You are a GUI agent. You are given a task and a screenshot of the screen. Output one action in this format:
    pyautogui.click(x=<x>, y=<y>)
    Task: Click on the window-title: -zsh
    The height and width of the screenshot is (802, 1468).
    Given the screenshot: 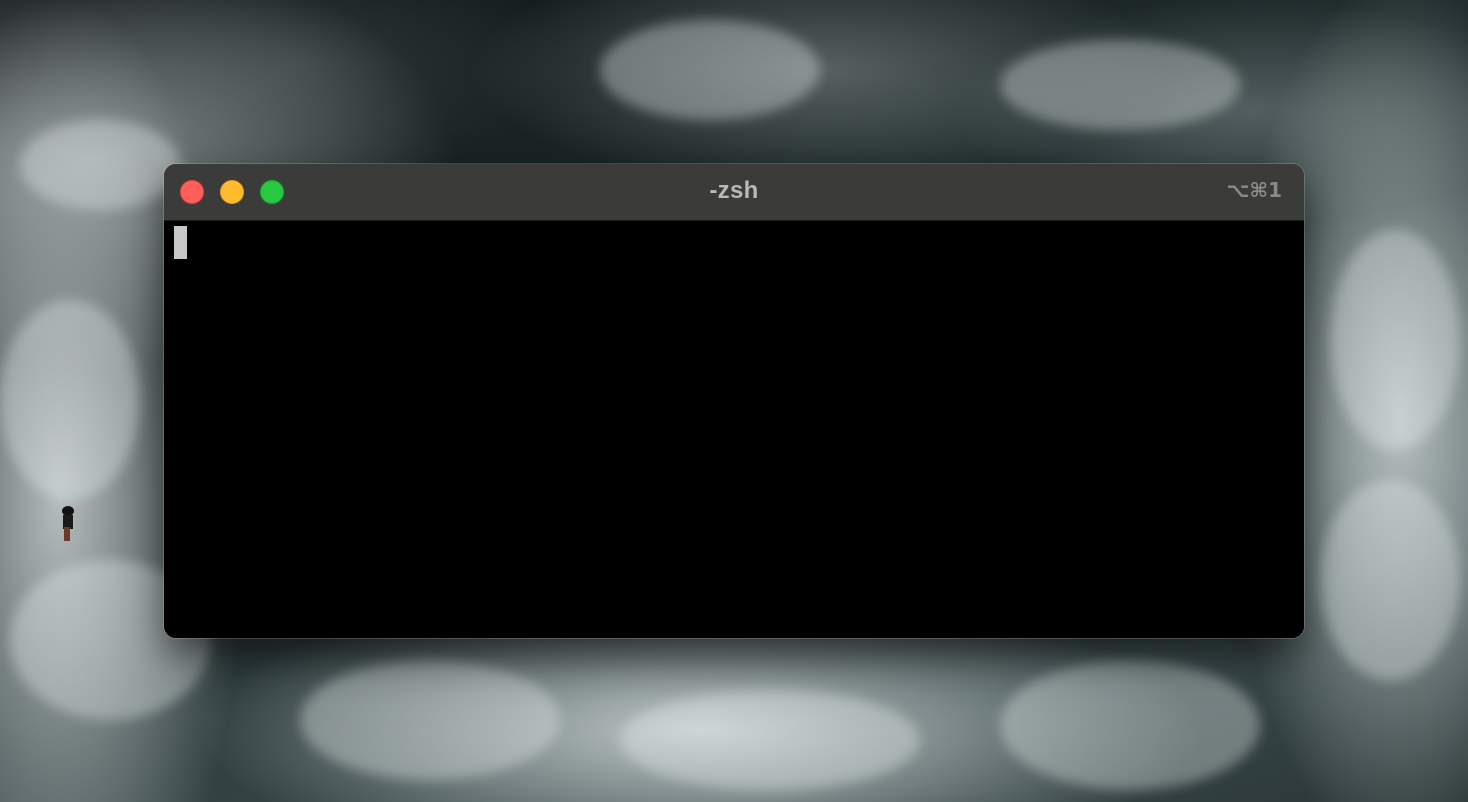 What is the action you would take?
    pyautogui.click(x=734, y=190)
    